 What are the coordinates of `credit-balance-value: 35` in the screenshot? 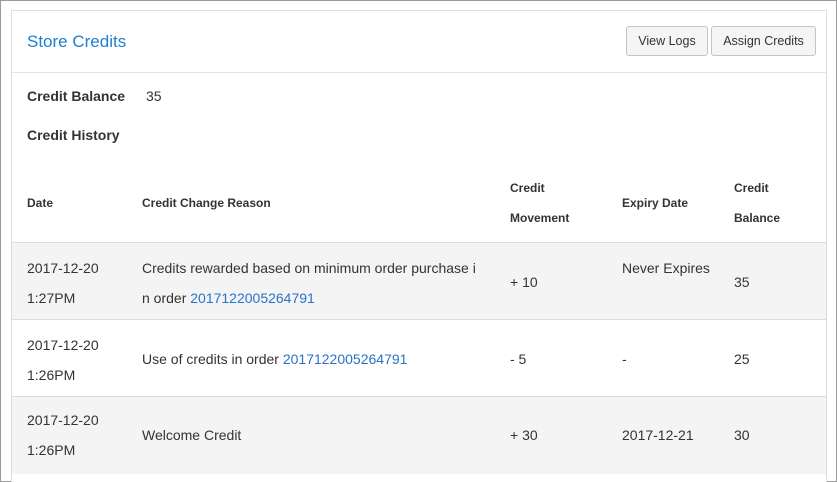 It's located at (154, 96).